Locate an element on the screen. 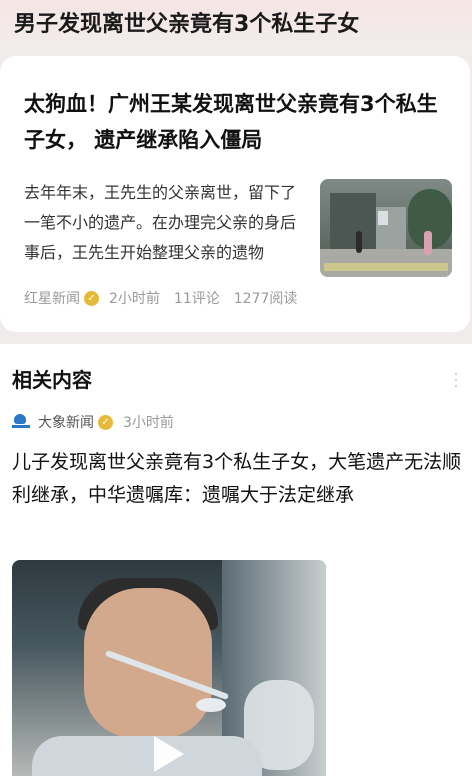  related-time: 3小时前 is located at coordinates (148, 423).